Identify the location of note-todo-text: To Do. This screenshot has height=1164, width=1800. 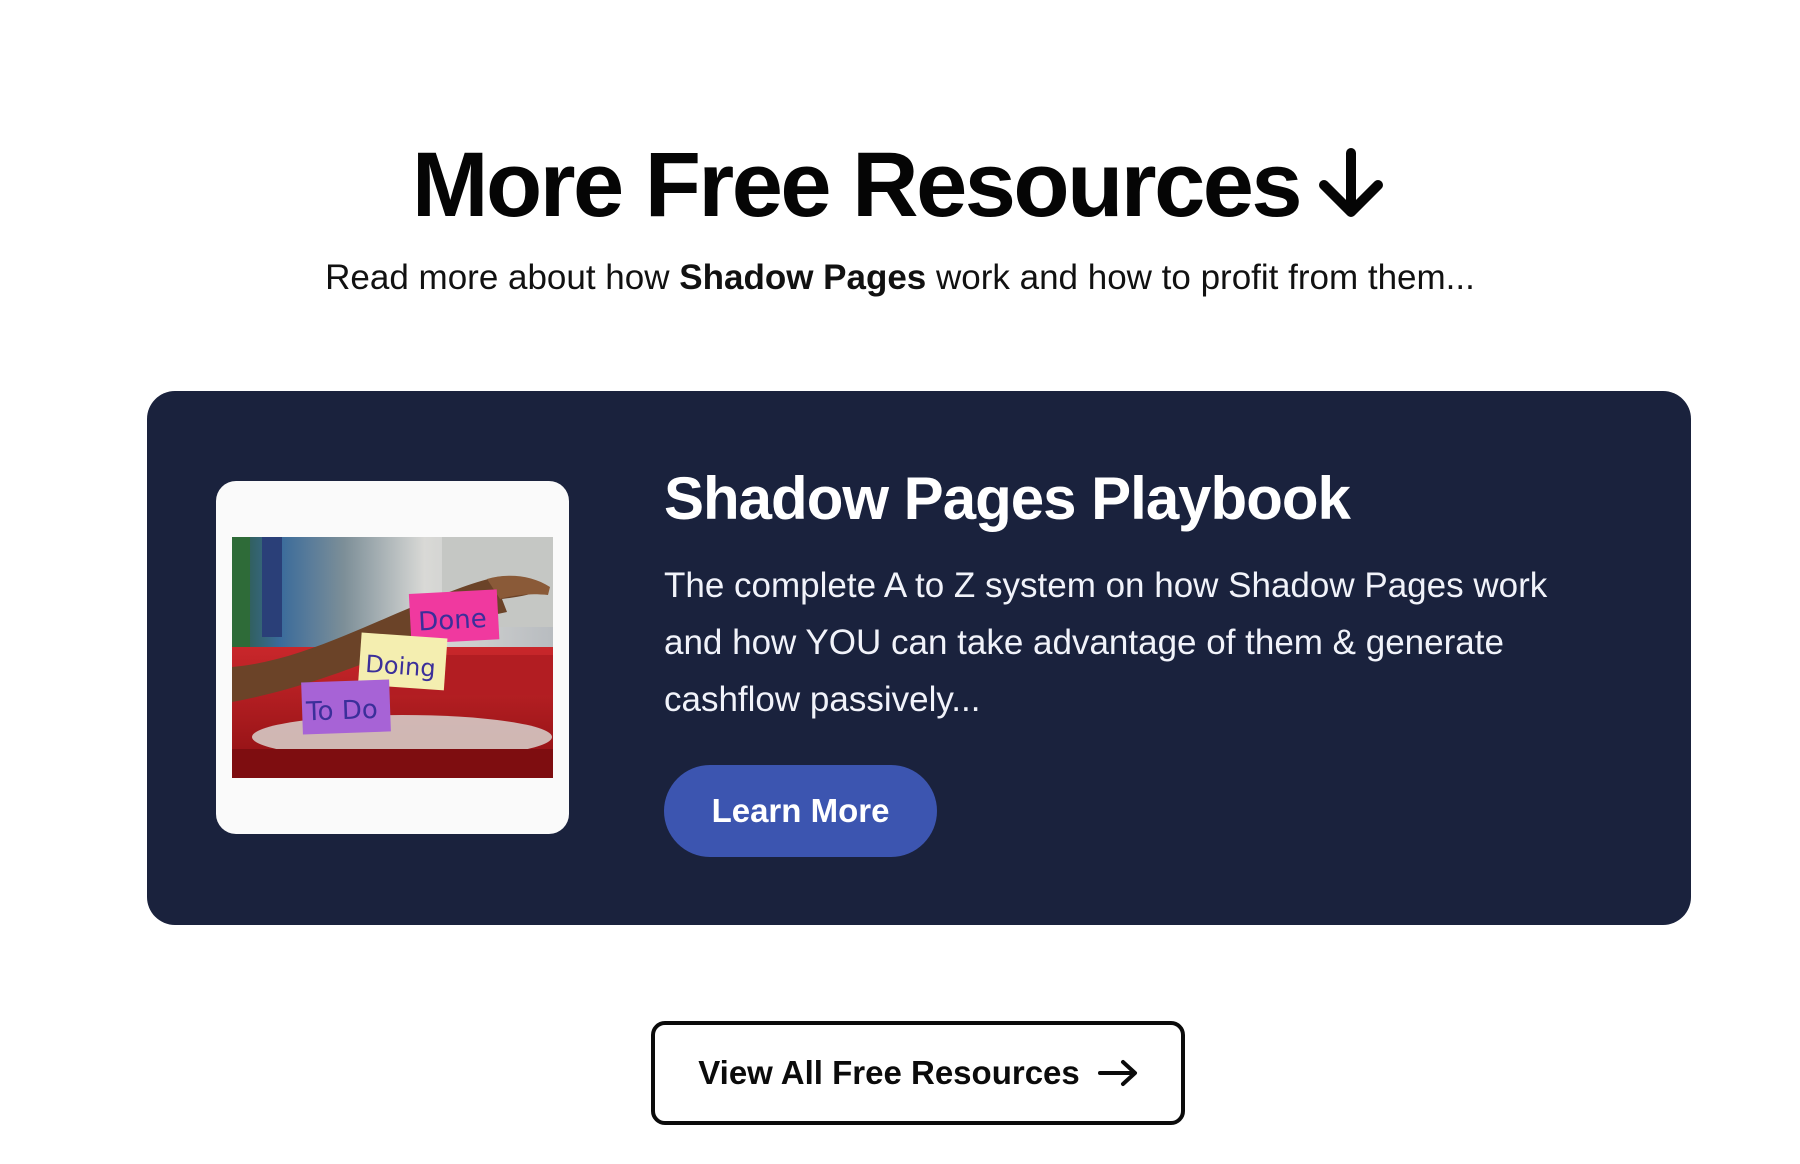
(342, 711).